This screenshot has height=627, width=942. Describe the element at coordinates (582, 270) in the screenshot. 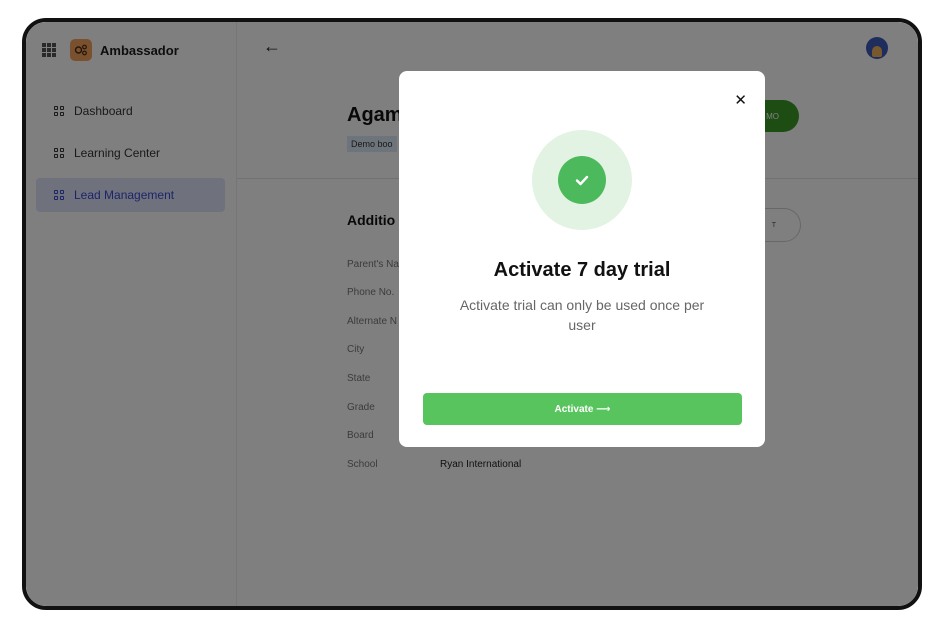

I see `modal-title: Activate 7 day trial` at that location.